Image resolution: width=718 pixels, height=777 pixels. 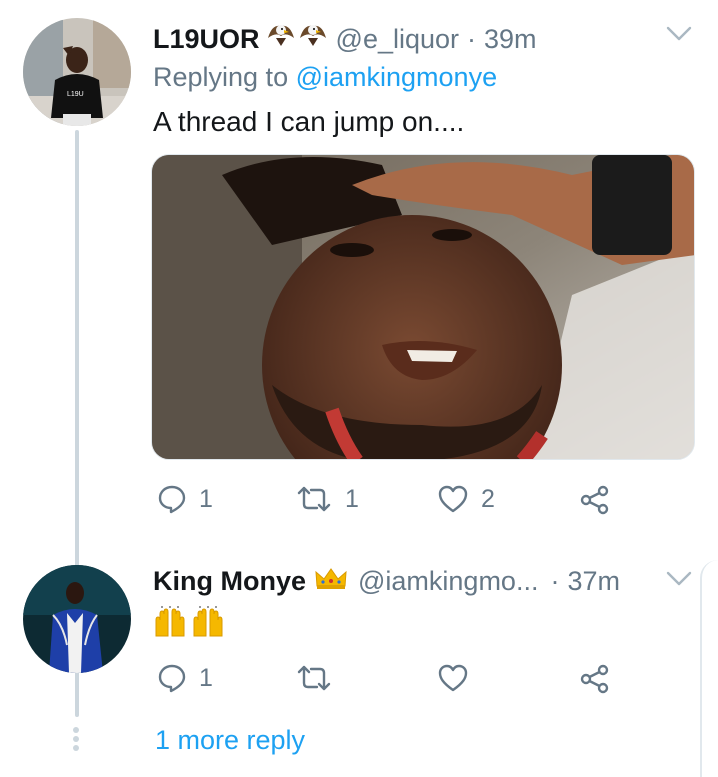 What do you see at coordinates (593, 581) in the screenshot?
I see `timestamp: 37m` at bounding box center [593, 581].